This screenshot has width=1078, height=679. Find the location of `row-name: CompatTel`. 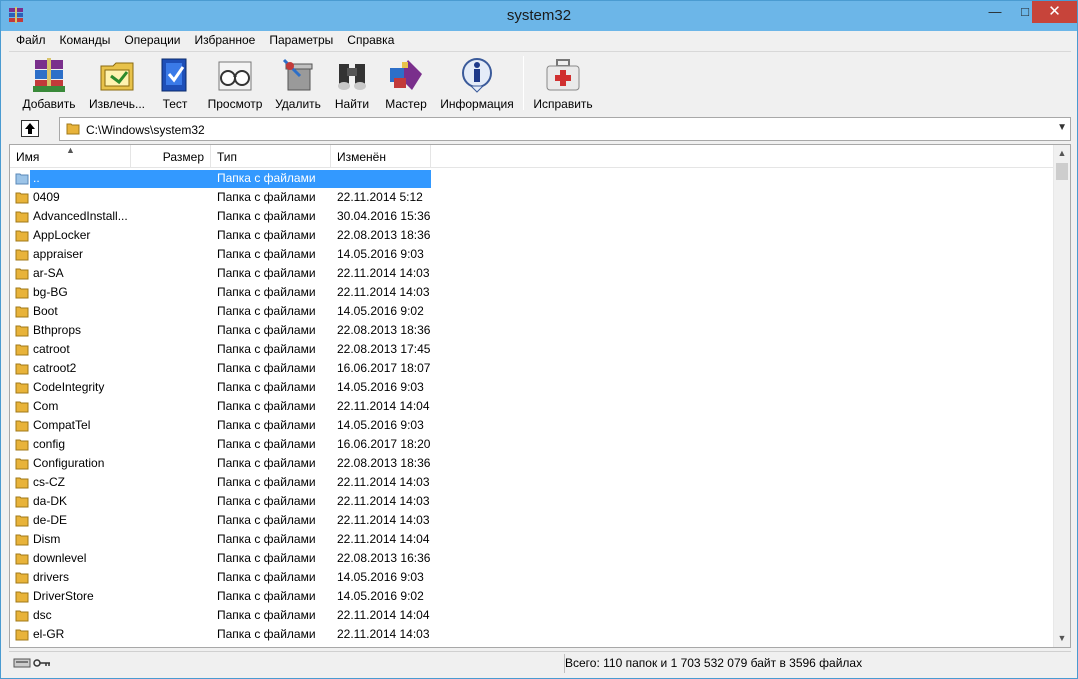

row-name: CompatTel is located at coordinates (62, 425).